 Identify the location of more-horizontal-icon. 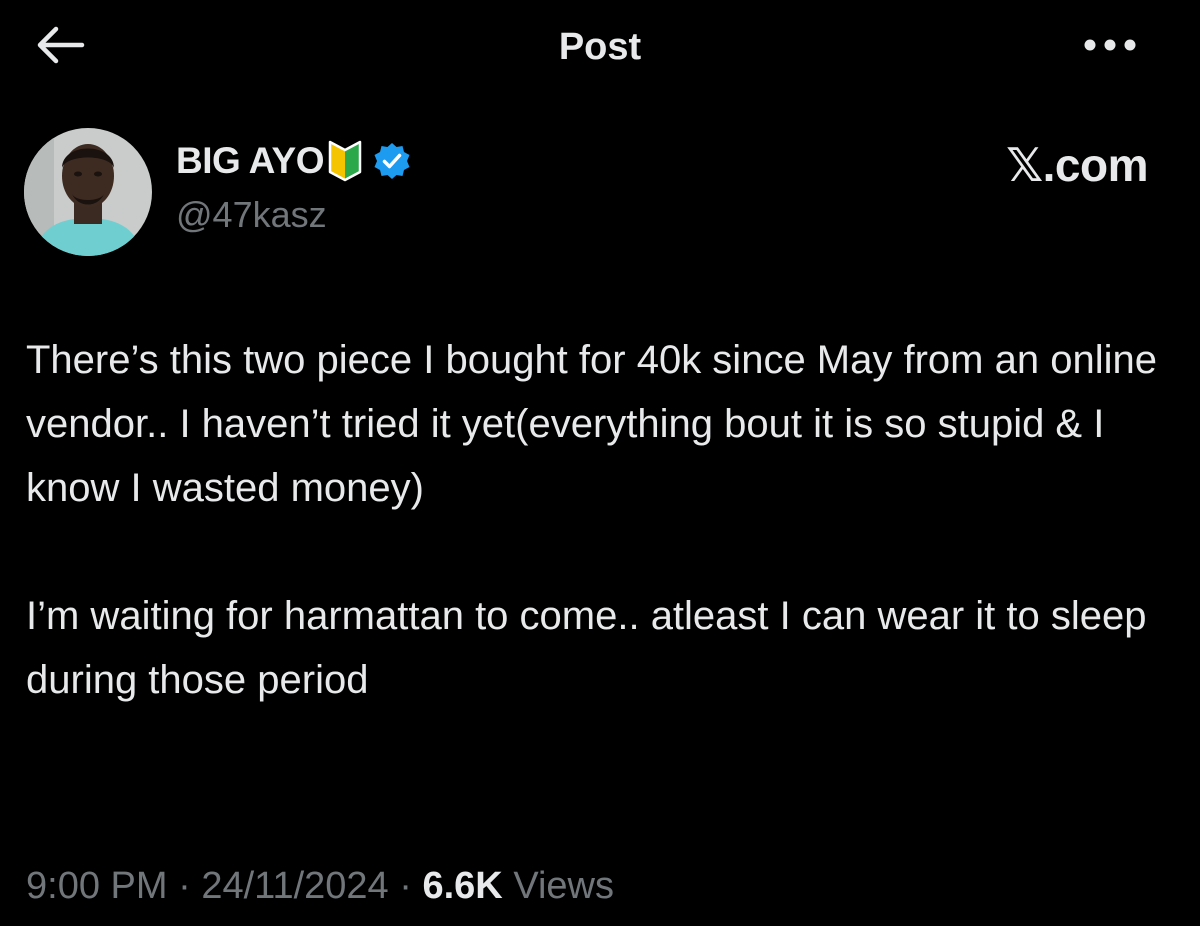
(1110, 47).